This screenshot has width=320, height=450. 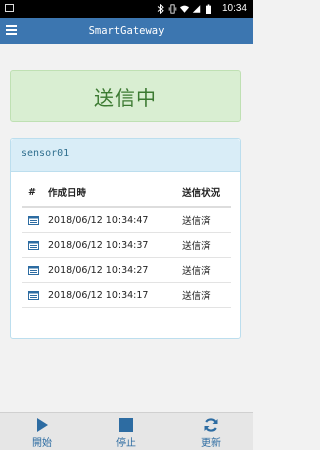 I want to click on image-icon, so click(x=9, y=8).